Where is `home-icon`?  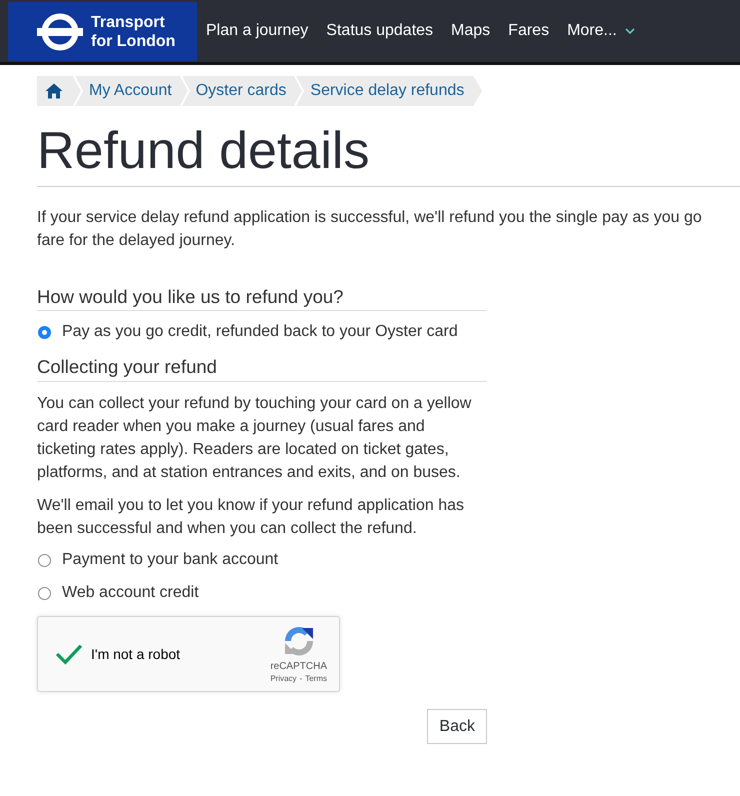
home-icon is located at coordinates (54, 91).